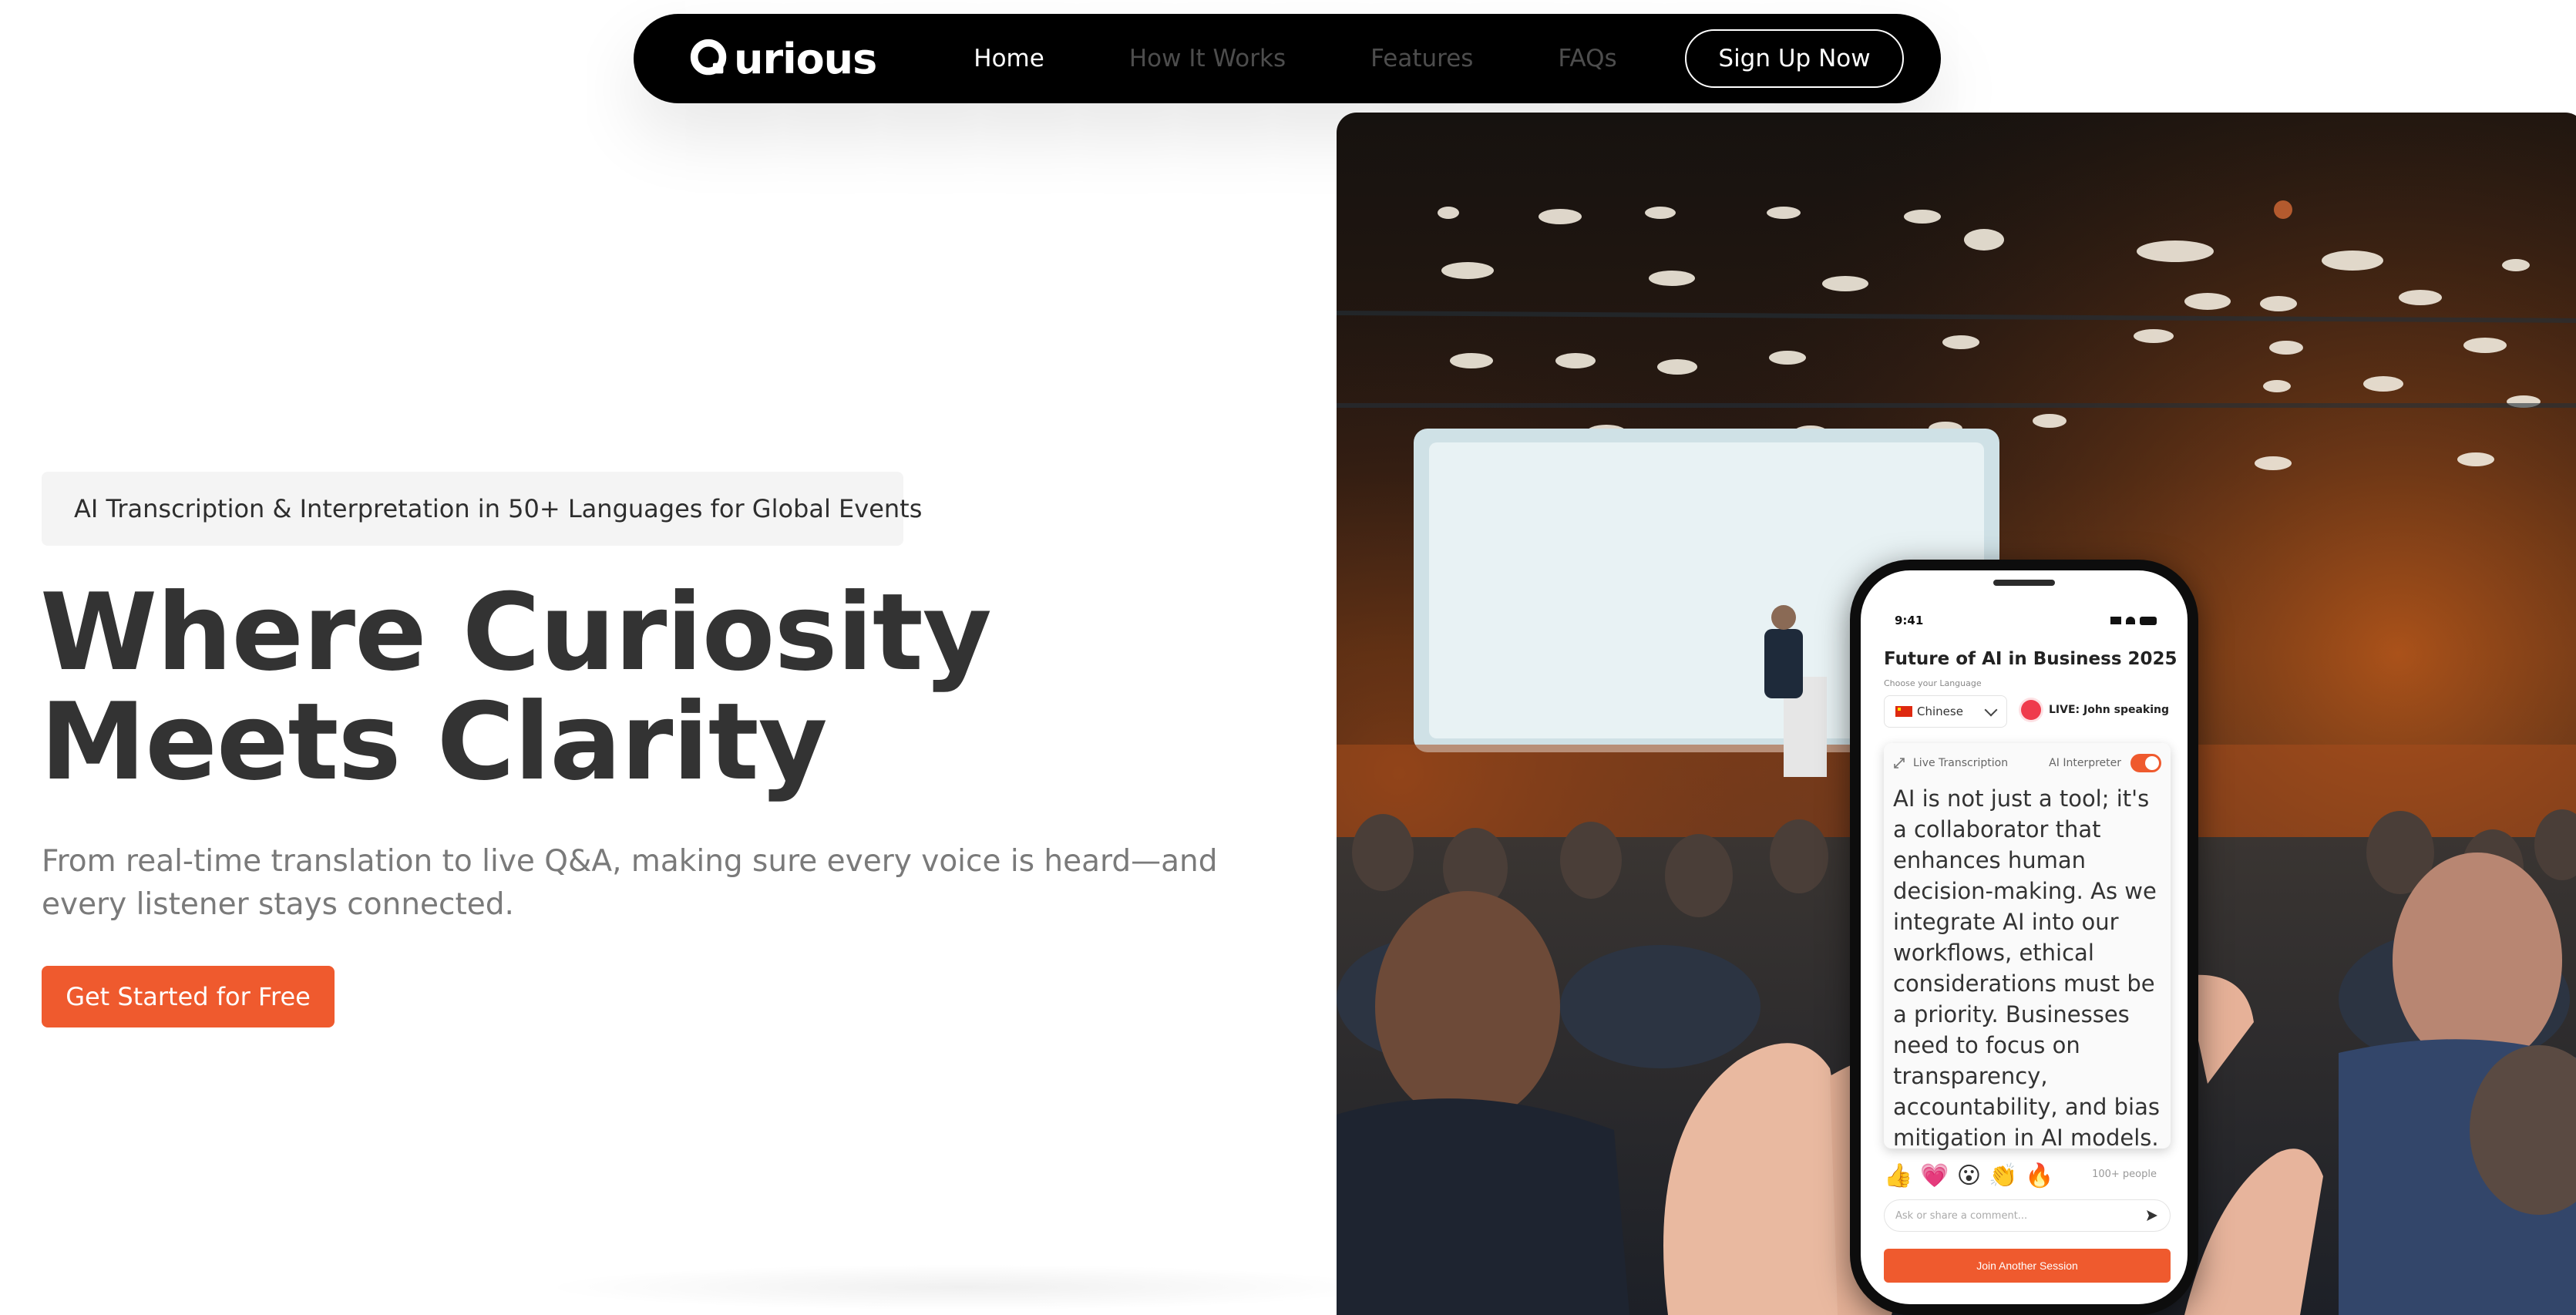  Describe the element at coordinates (2026, 620) in the screenshot. I see `status-bar: 9:41` at that location.